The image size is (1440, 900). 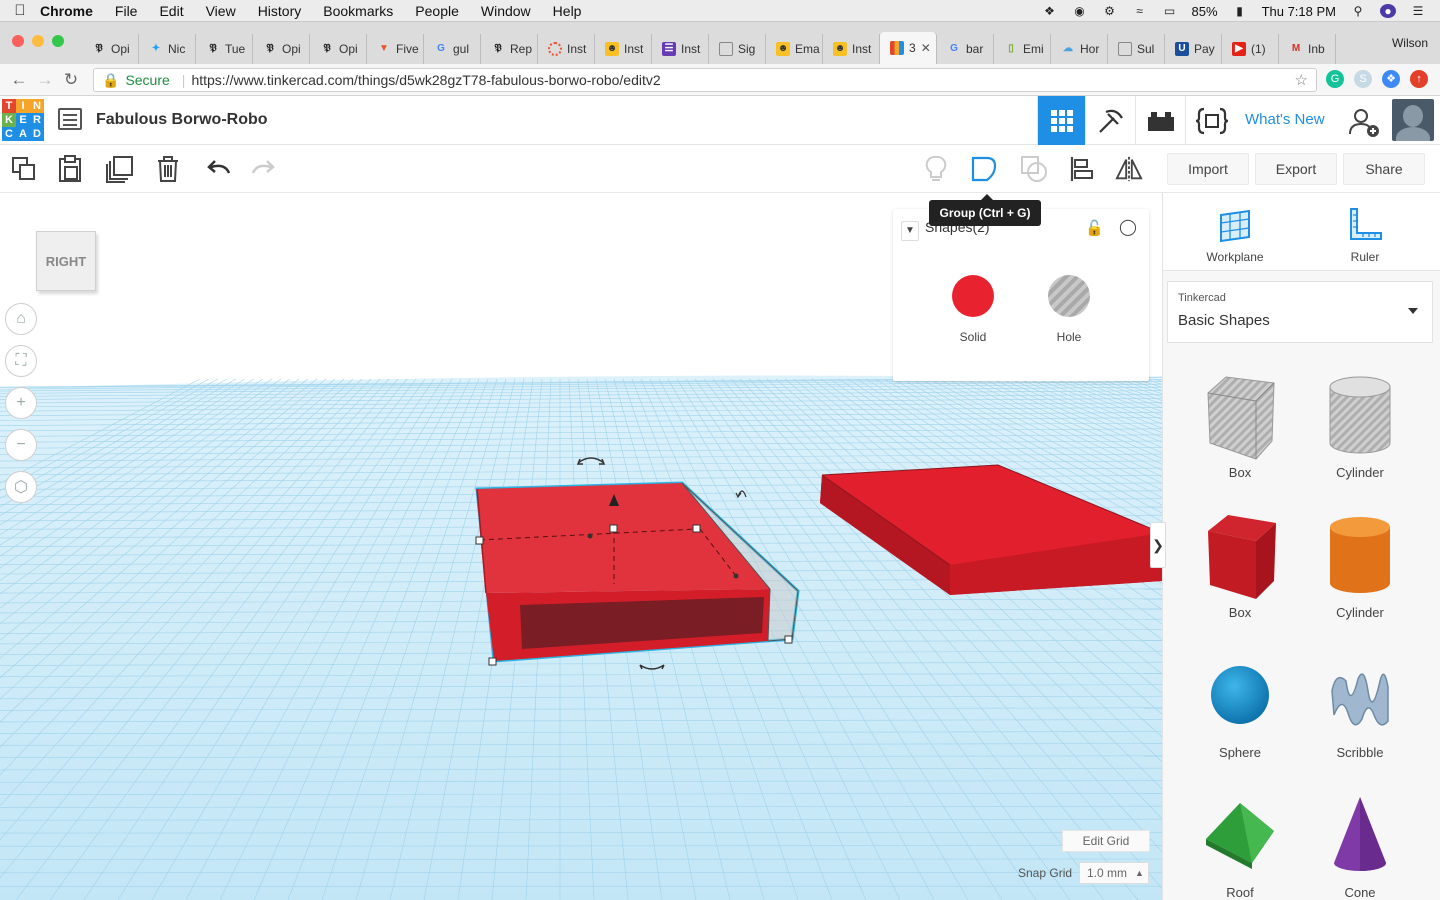 What do you see at coordinates (1240, 716) in the screenshot?
I see `shape-sphere: Sphere` at bounding box center [1240, 716].